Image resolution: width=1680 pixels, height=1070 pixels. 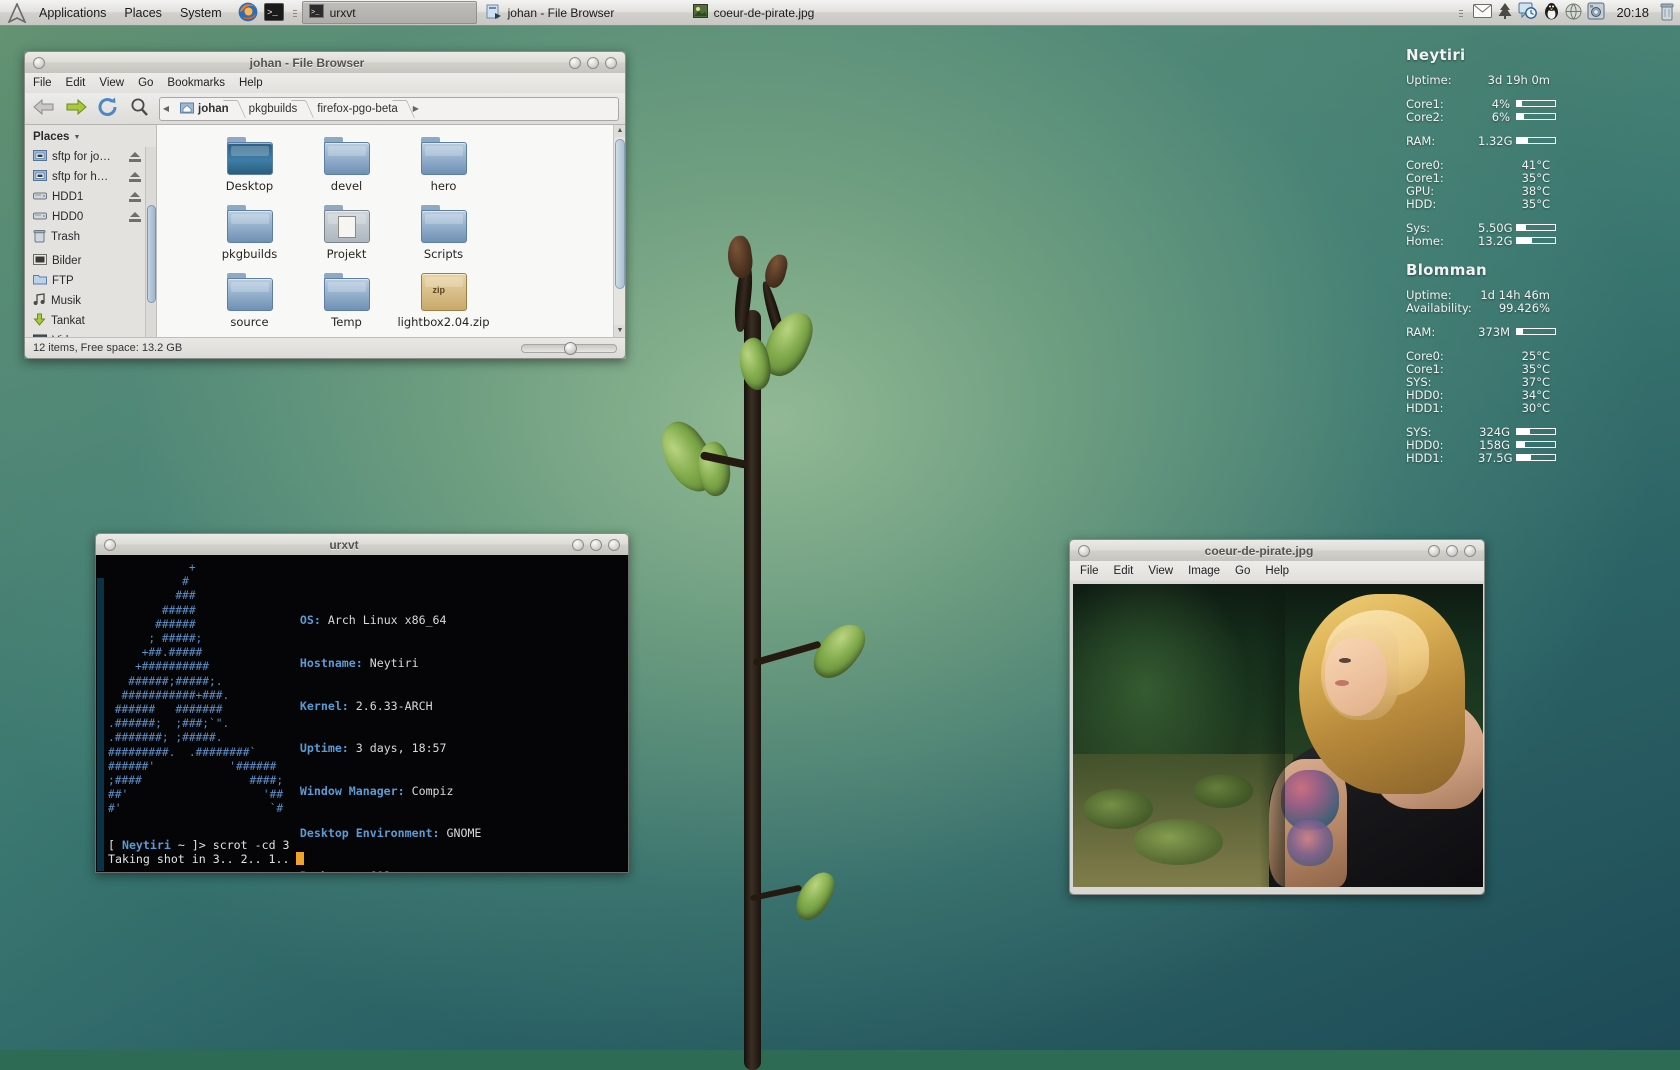 I want to click on file-item-temp: Temp, so click(x=346, y=295).